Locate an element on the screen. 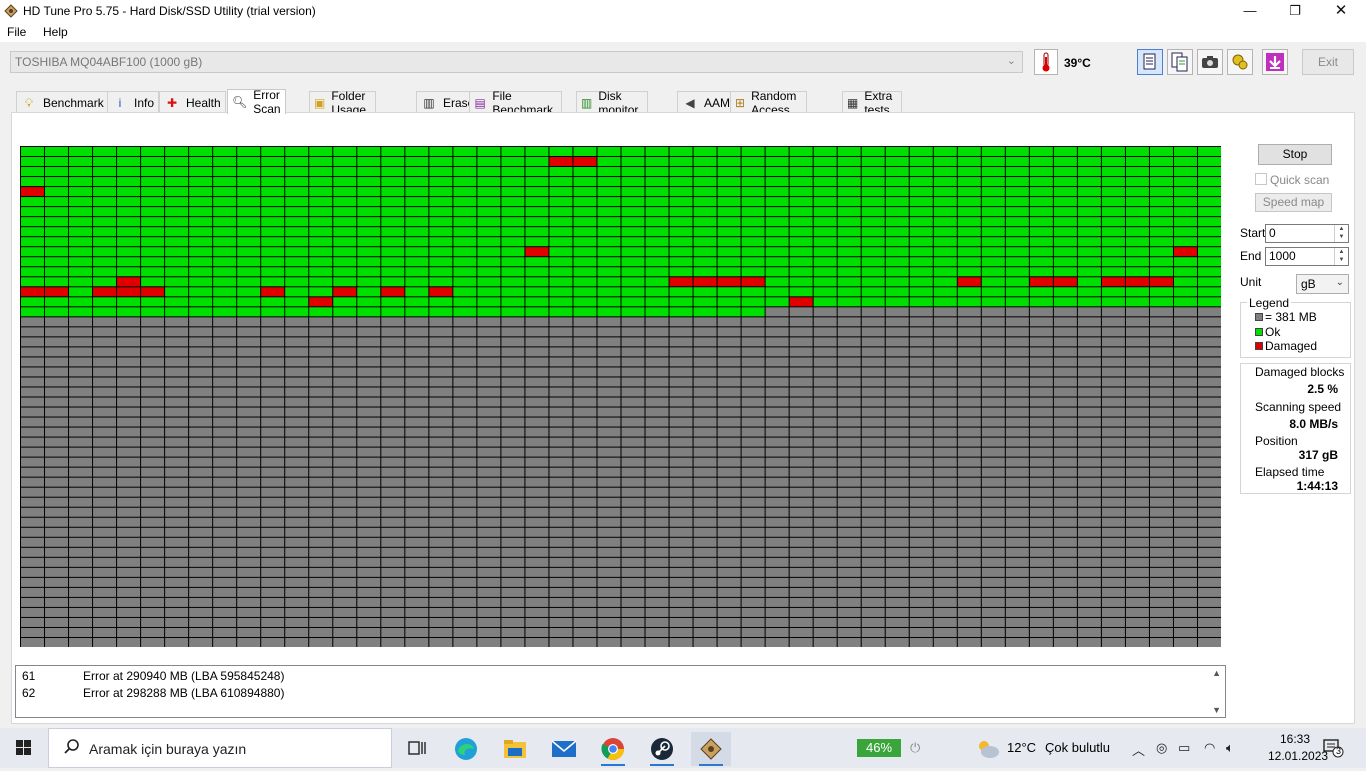  start-spinner: ▲ ▼ is located at coordinates (1341, 233).